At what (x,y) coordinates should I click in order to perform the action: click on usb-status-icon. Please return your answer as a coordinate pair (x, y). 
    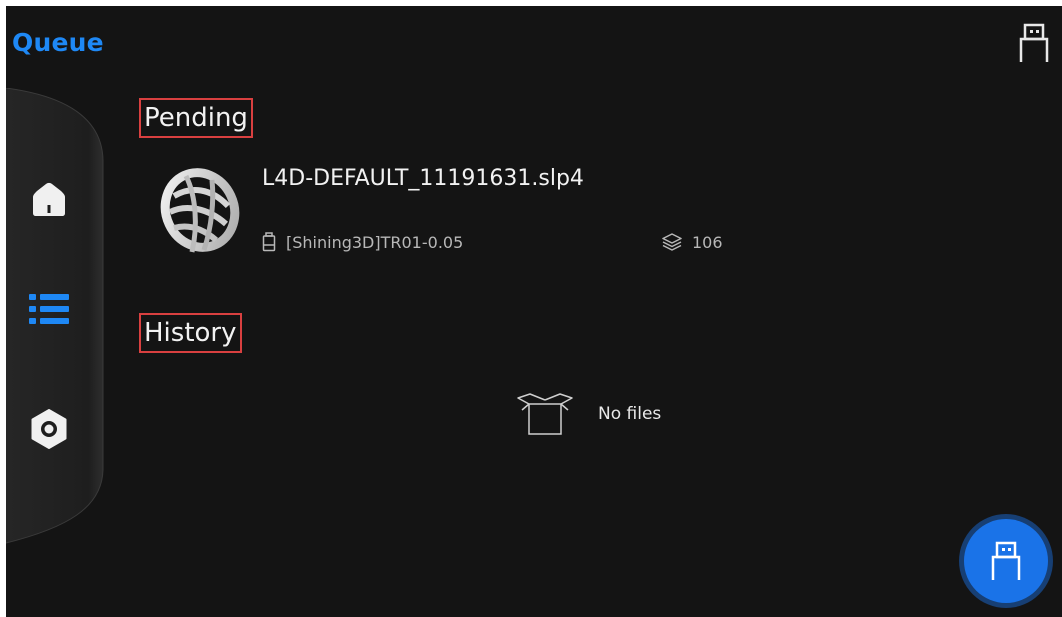
    Looking at the image, I should click on (1034, 43).